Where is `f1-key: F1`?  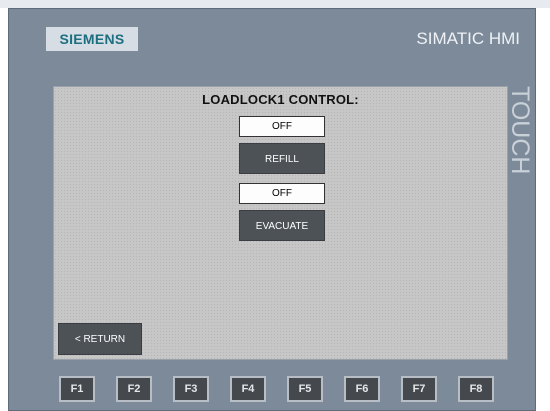
f1-key: F1 is located at coordinates (77, 389).